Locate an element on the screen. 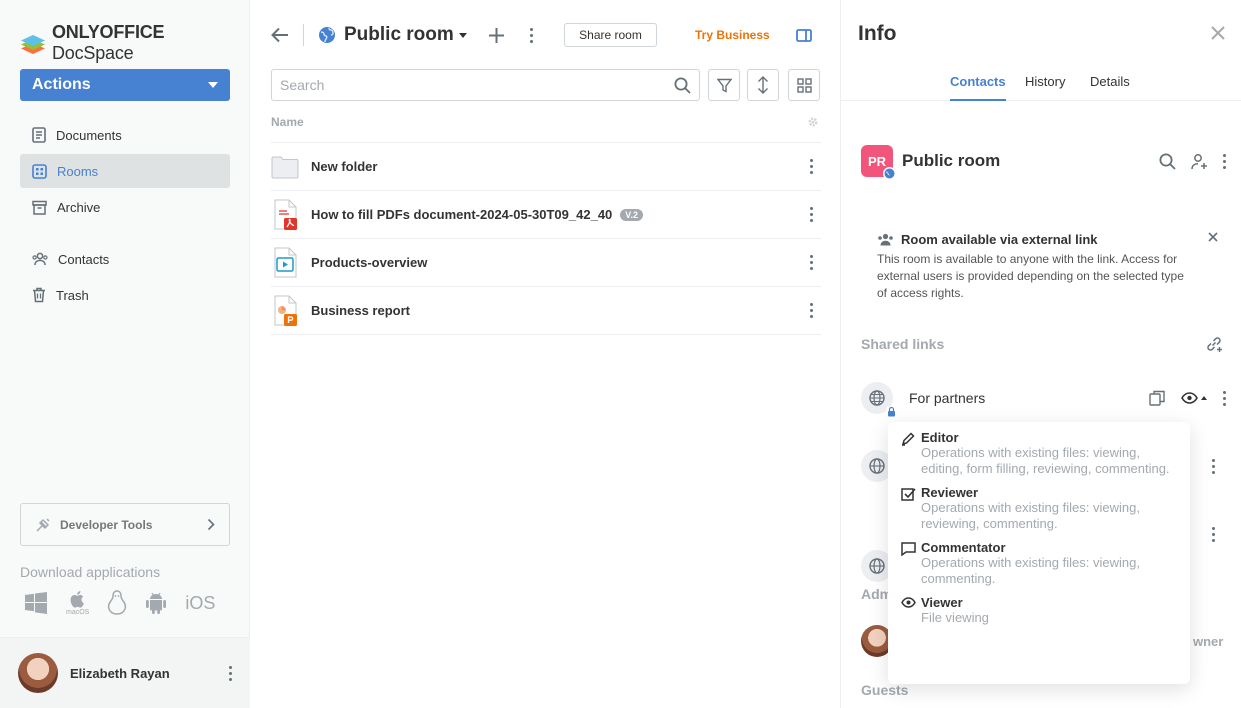 This screenshot has width=1241, height=708. table-row: New folder is located at coordinates (546, 166).